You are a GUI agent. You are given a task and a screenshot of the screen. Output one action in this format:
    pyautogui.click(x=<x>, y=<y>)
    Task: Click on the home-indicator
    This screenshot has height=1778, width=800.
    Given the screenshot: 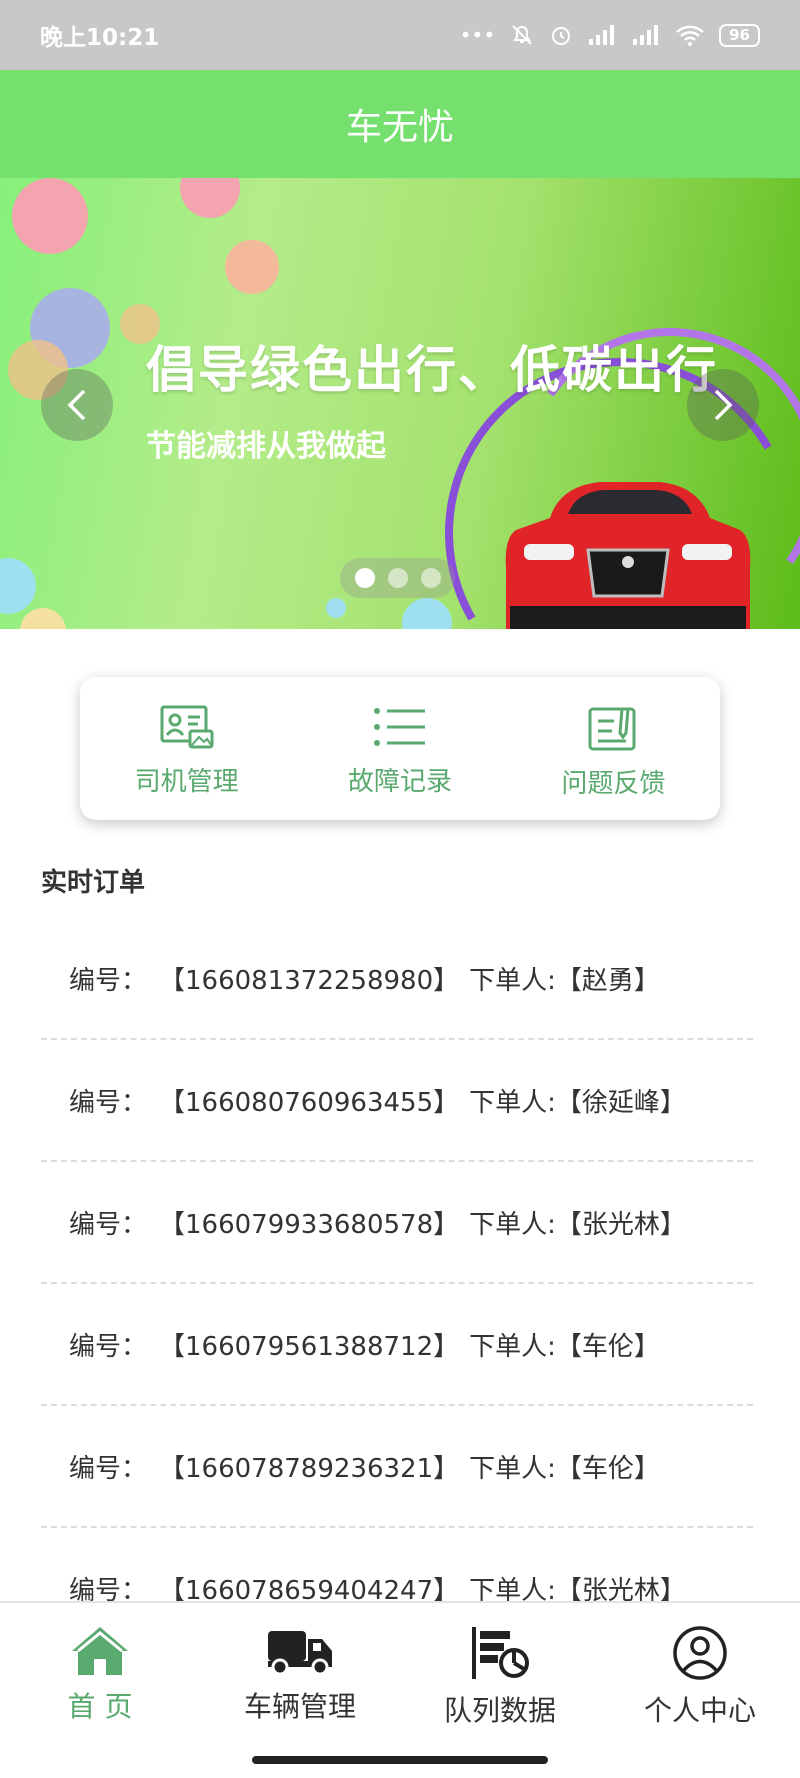 What is the action you would take?
    pyautogui.click(x=400, y=1760)
    